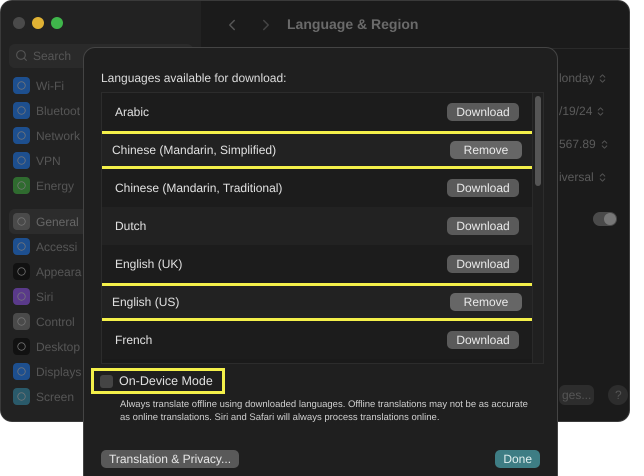  What do you see at coordinates (146, 302) in the screenshot?
I see `language-name: English (US)` at bounding box center [146, 302].